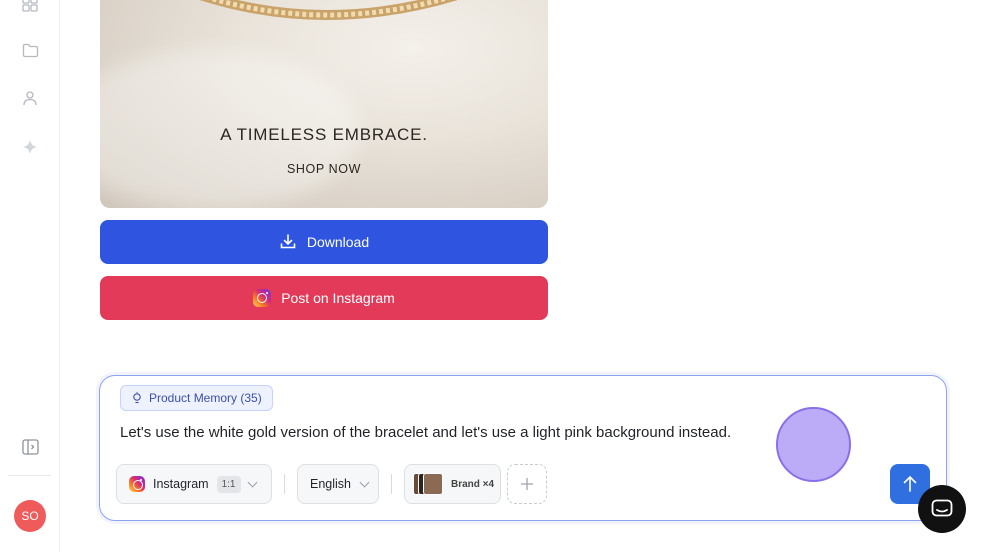 Image resolution: width=986 pixels, height=552 pixels. Describe the element at coordinates (30, 516) in the screenshot. I see `avatar: SO` at that location.